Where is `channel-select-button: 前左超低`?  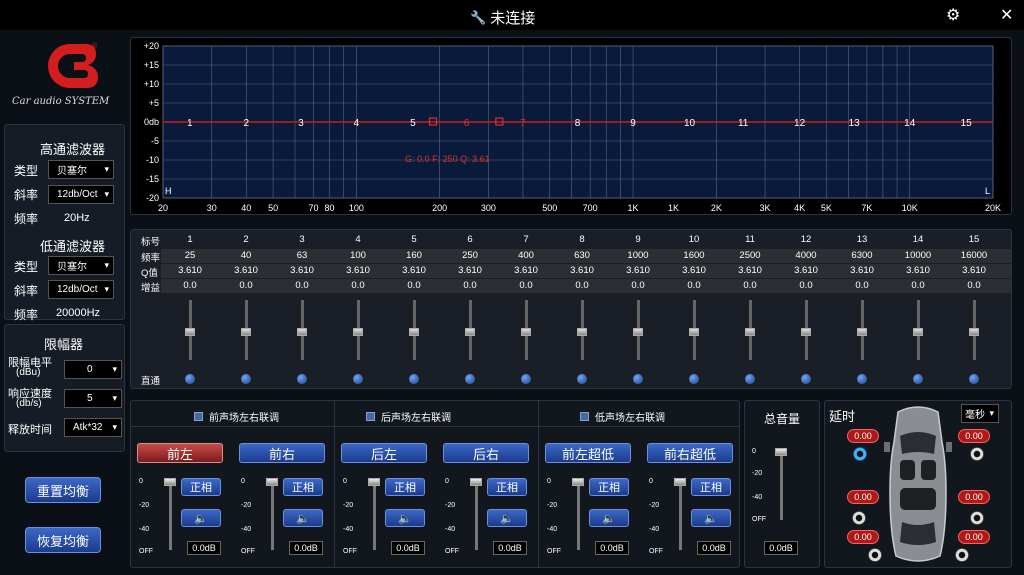
channel-select-button: 前左超低 is located at coordinates (588, 453).